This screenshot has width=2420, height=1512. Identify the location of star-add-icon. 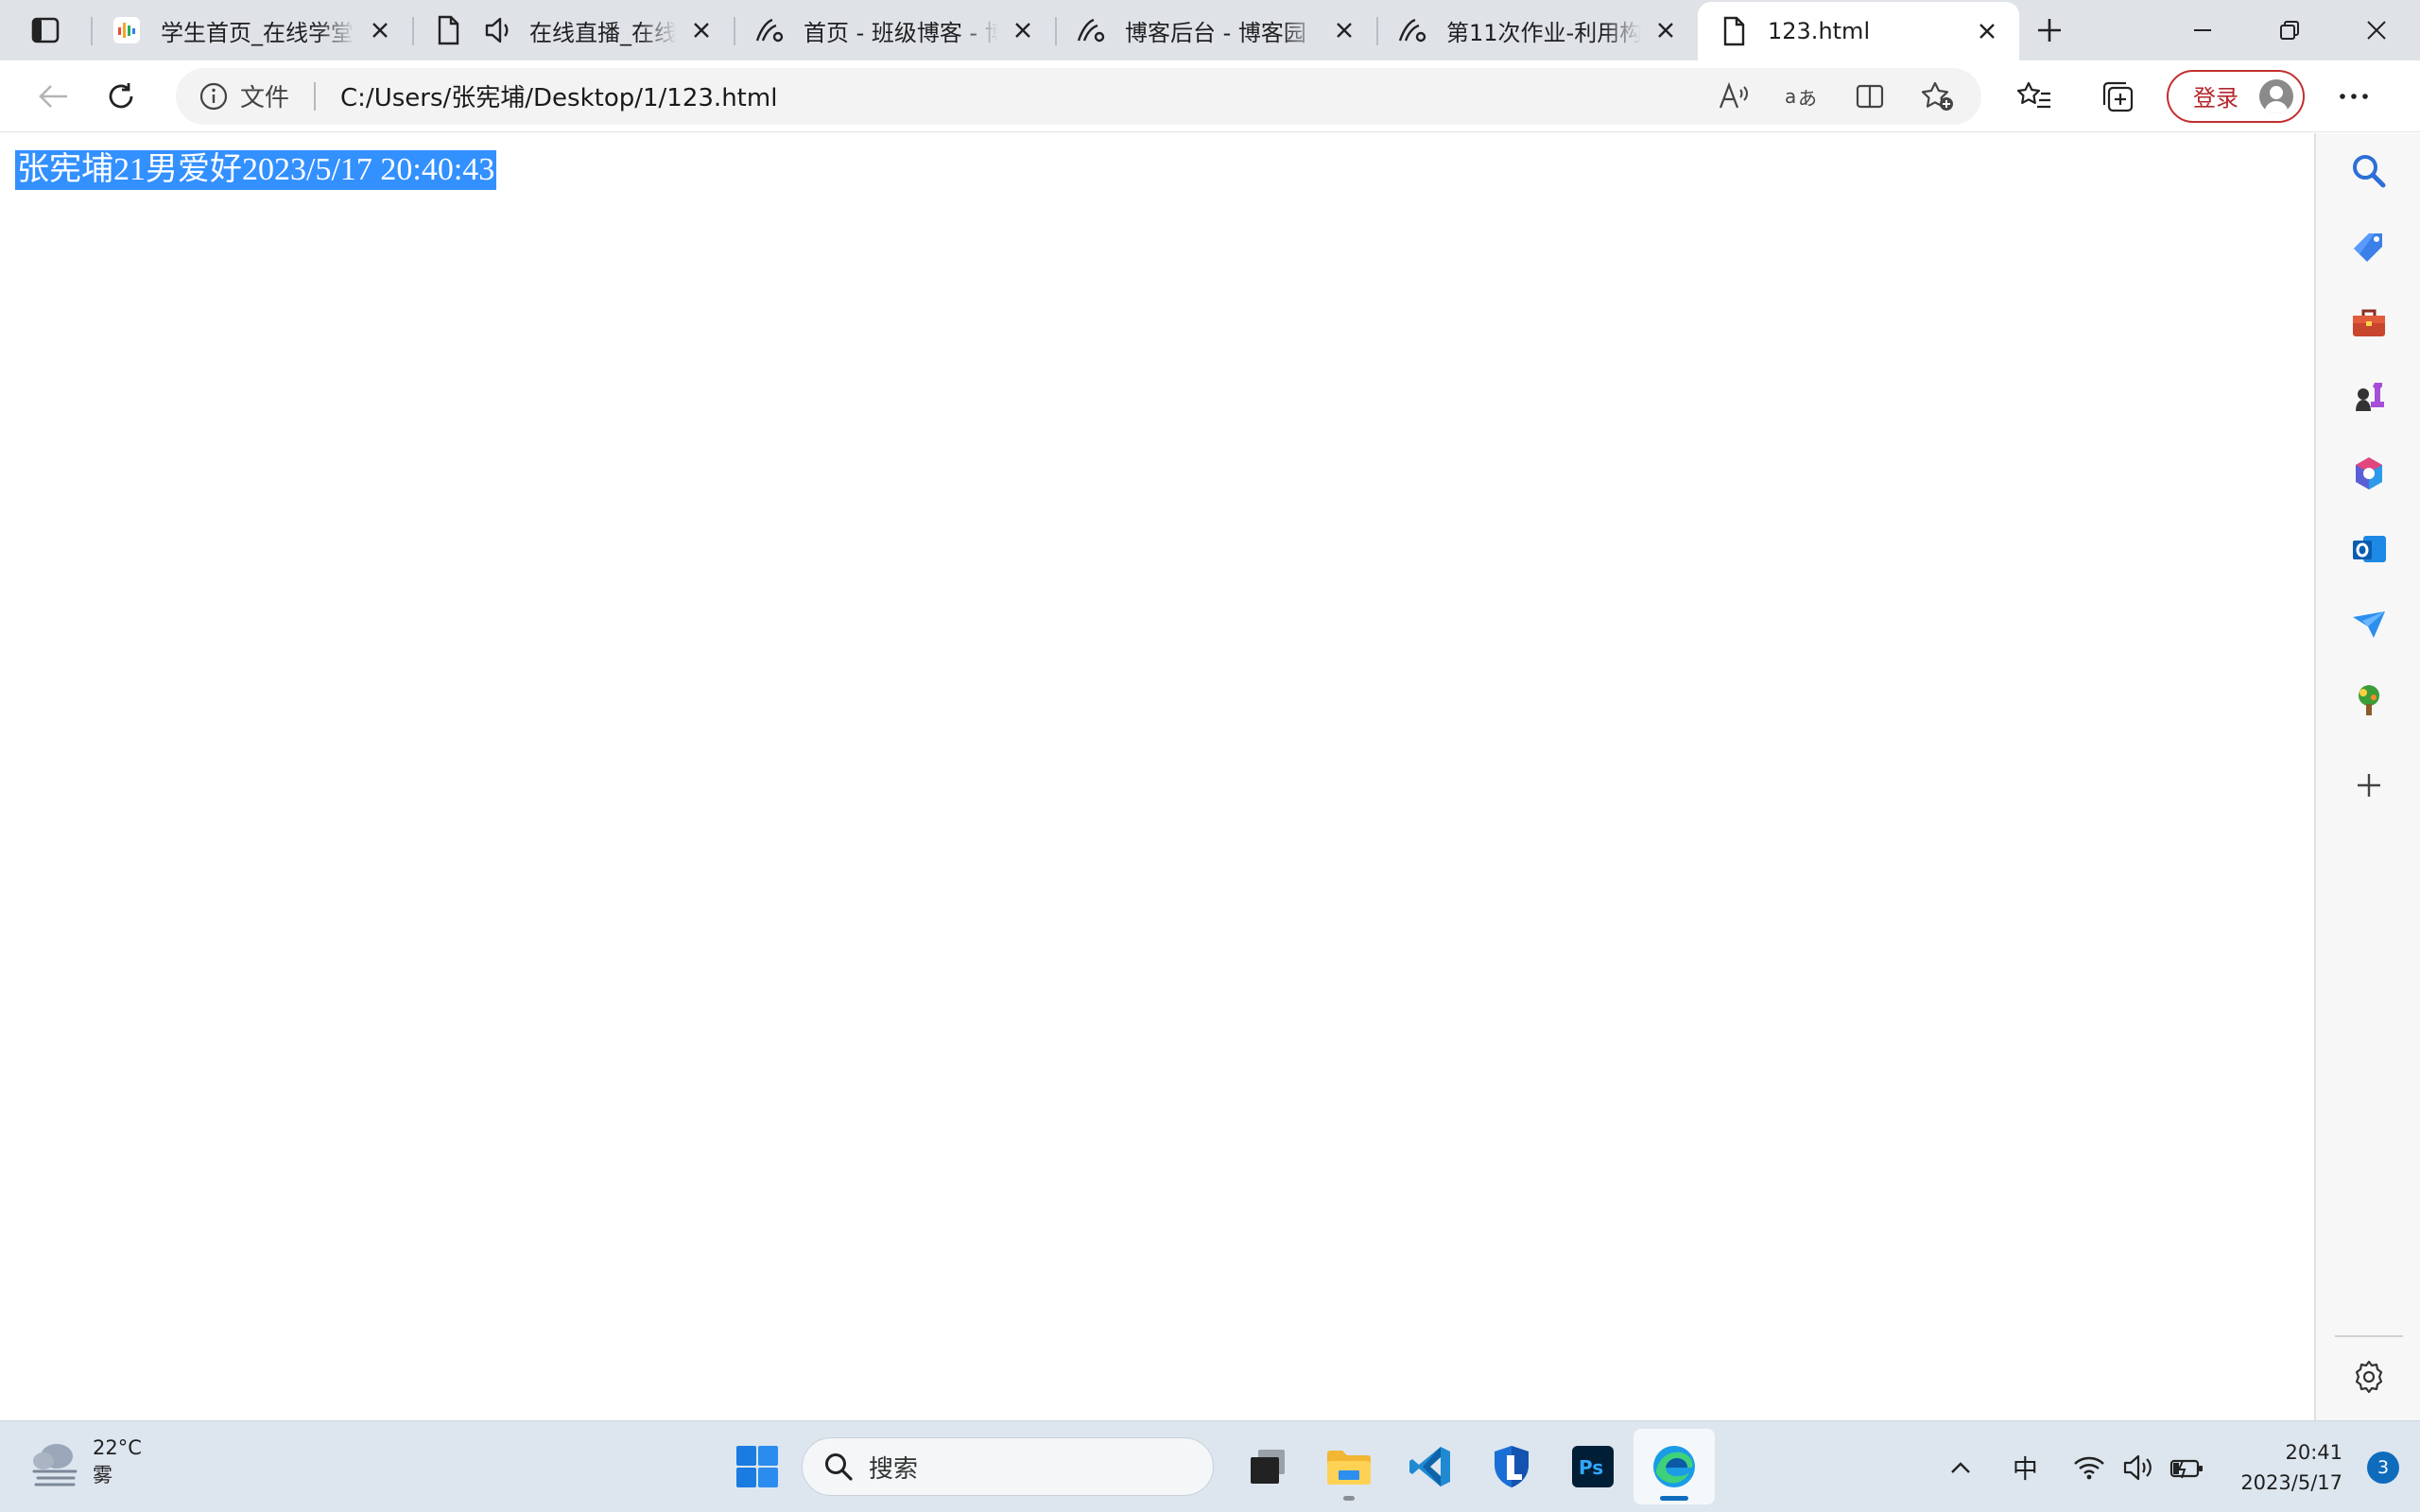
(1937, 96).